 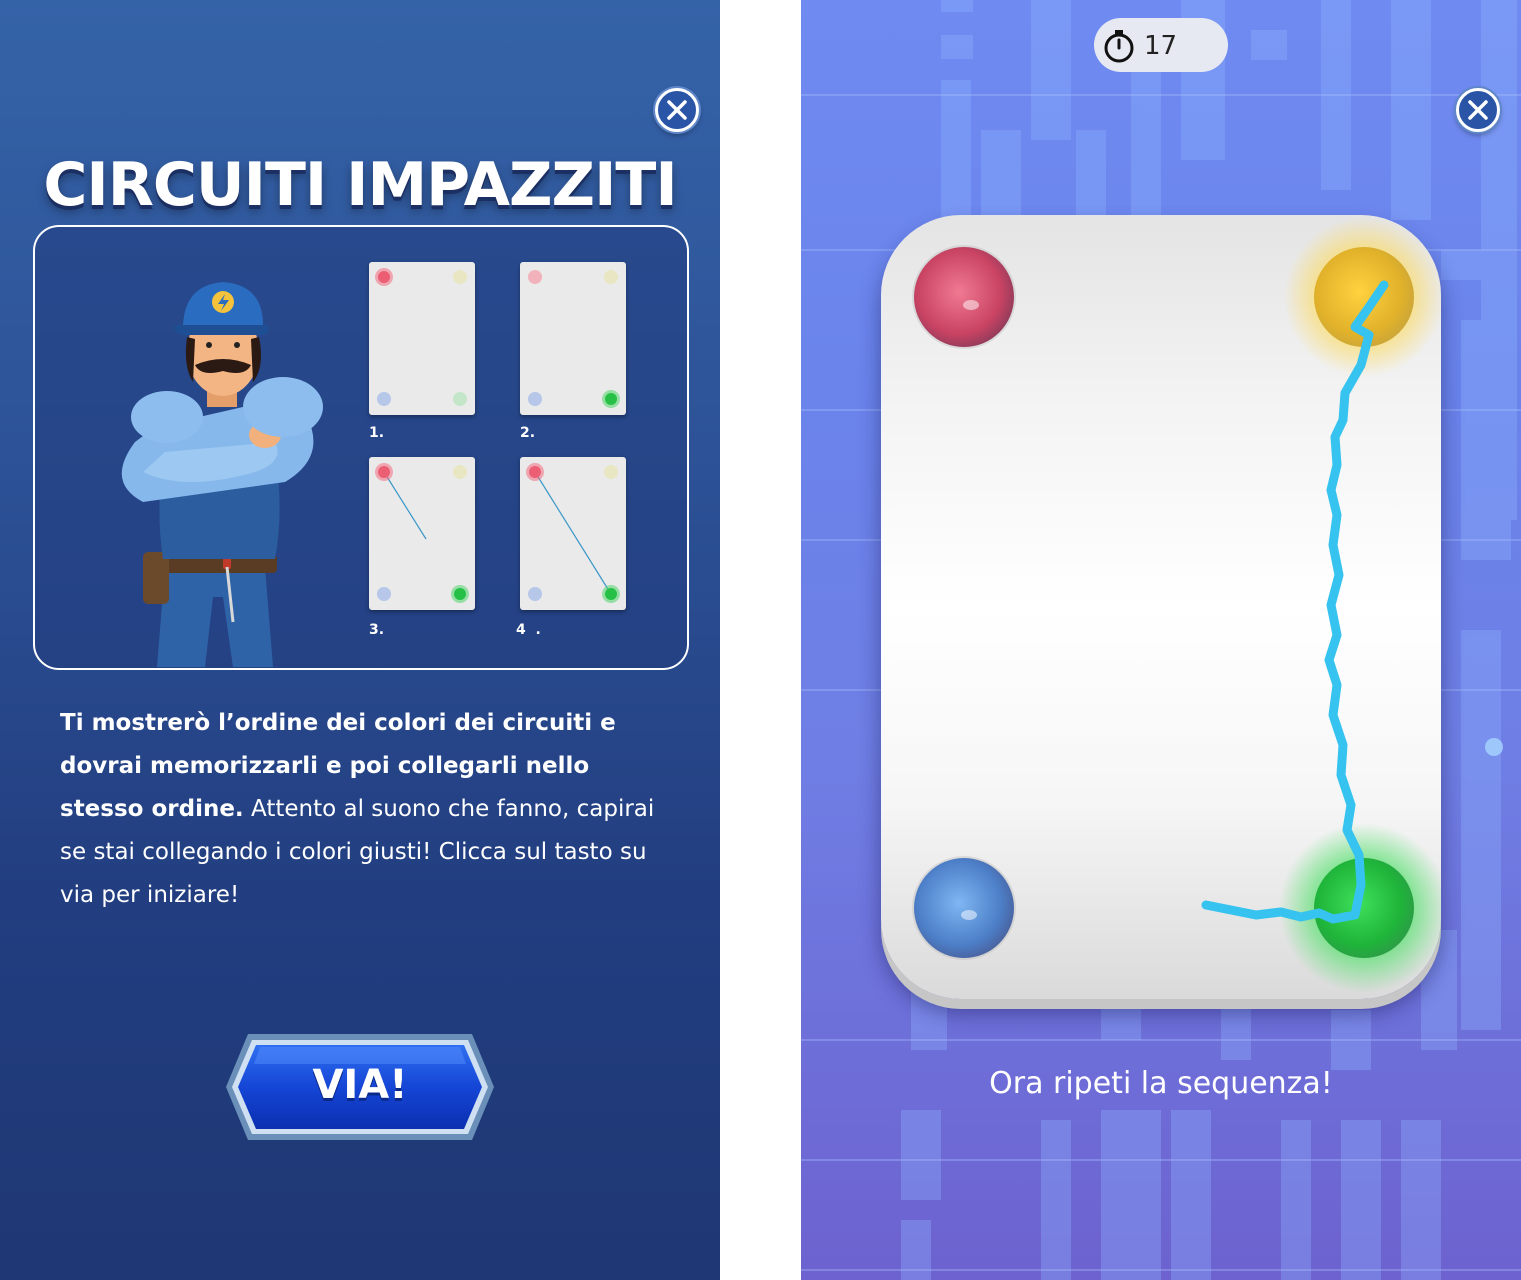 What do you see at coordinates (1119, 46) in the screenshot?
I see `stopwatch-icon` at bounding box center [1119, 46].